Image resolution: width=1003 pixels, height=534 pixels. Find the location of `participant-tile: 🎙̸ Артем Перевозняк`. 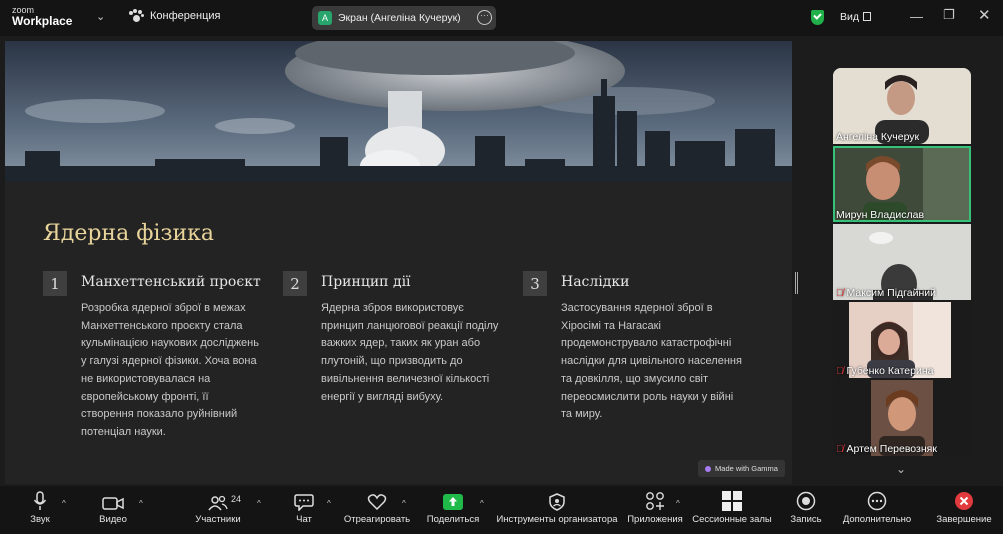

participant-tile: 🎙̸ Артем Перевозняк is located at coordinates (902, 418).